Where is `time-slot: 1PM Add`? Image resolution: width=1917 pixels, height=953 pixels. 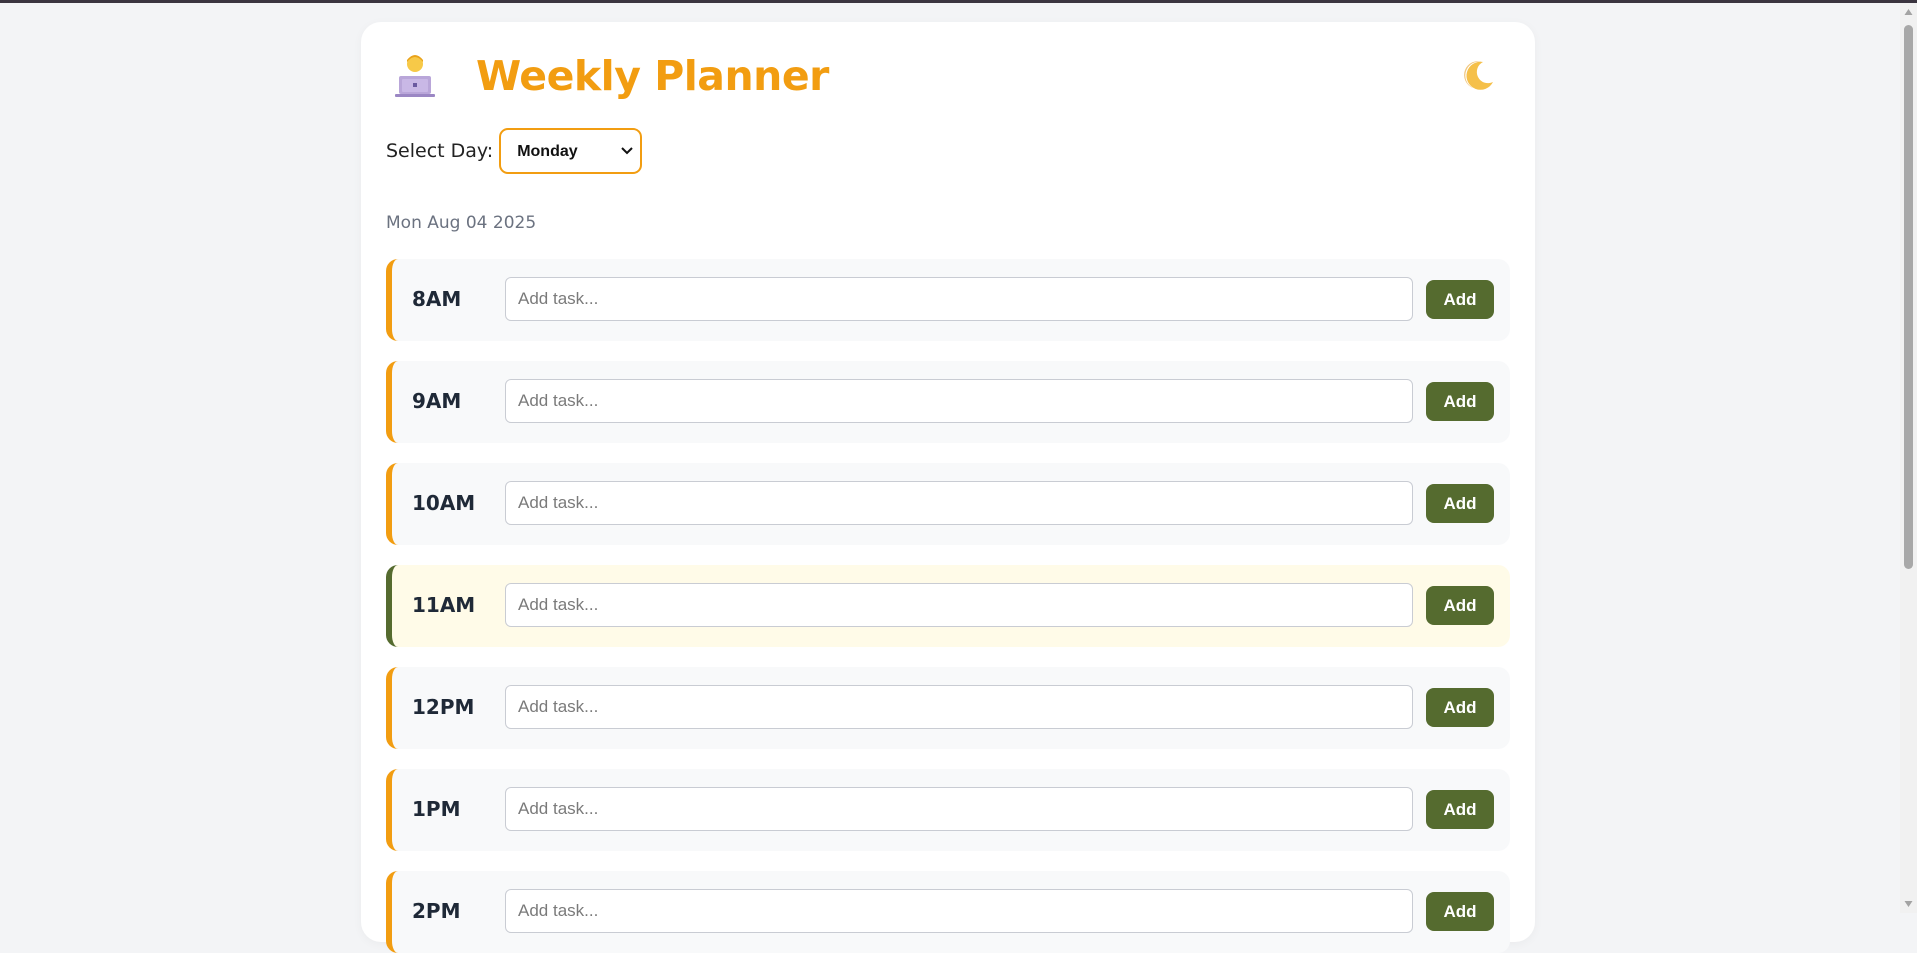
time-slot: 1PM Add is located at coordinates (948, 810).